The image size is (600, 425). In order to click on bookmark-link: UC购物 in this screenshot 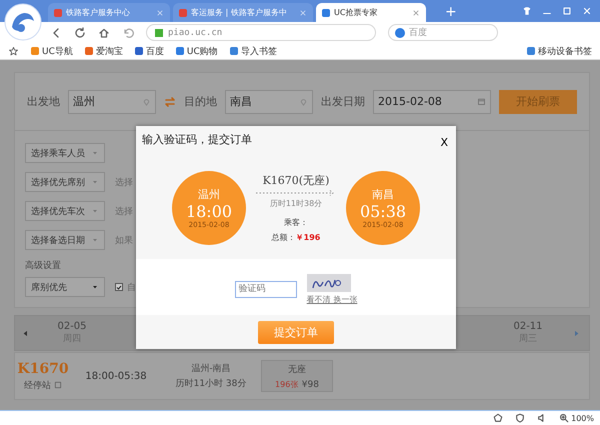, I will do `click(197, 51)`.